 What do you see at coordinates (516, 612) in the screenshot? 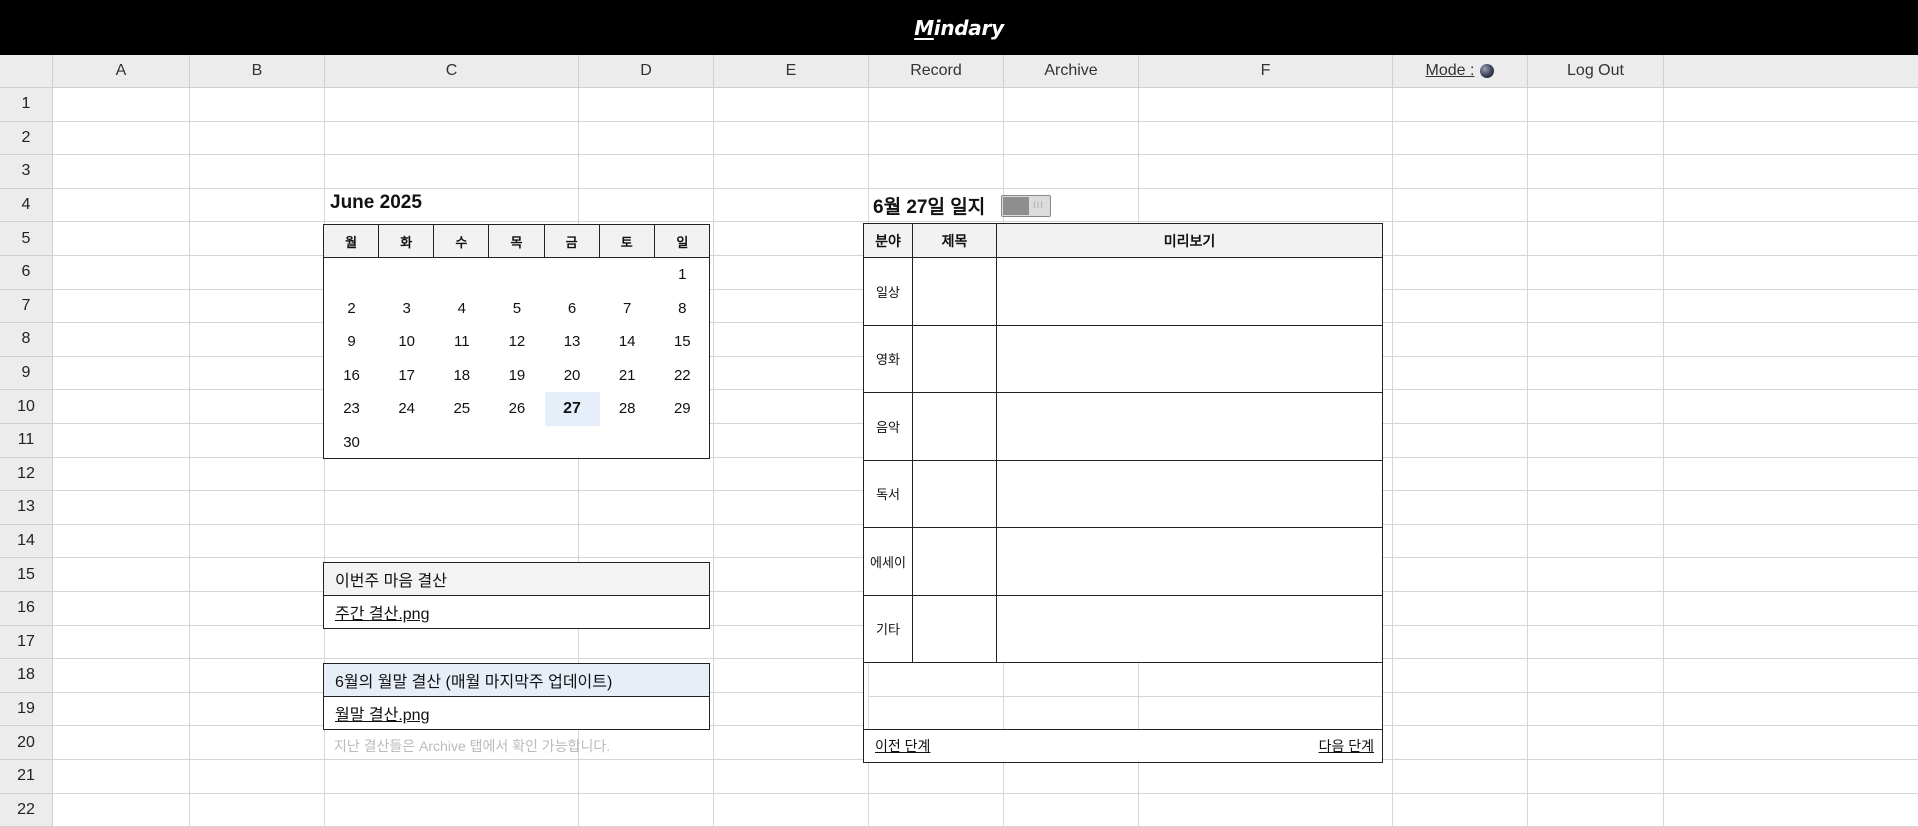
I see `weekly-settlement-file-link: 주간 결산.png` at bounding box center [516, 612].